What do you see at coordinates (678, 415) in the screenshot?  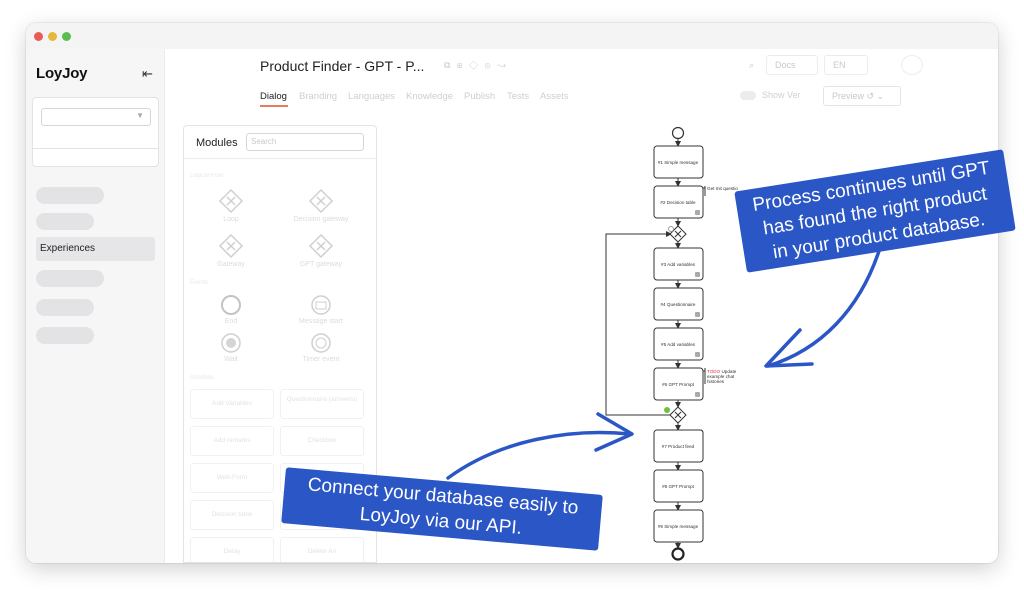 I see `gateway-merge` at bounding box center [678, 415].